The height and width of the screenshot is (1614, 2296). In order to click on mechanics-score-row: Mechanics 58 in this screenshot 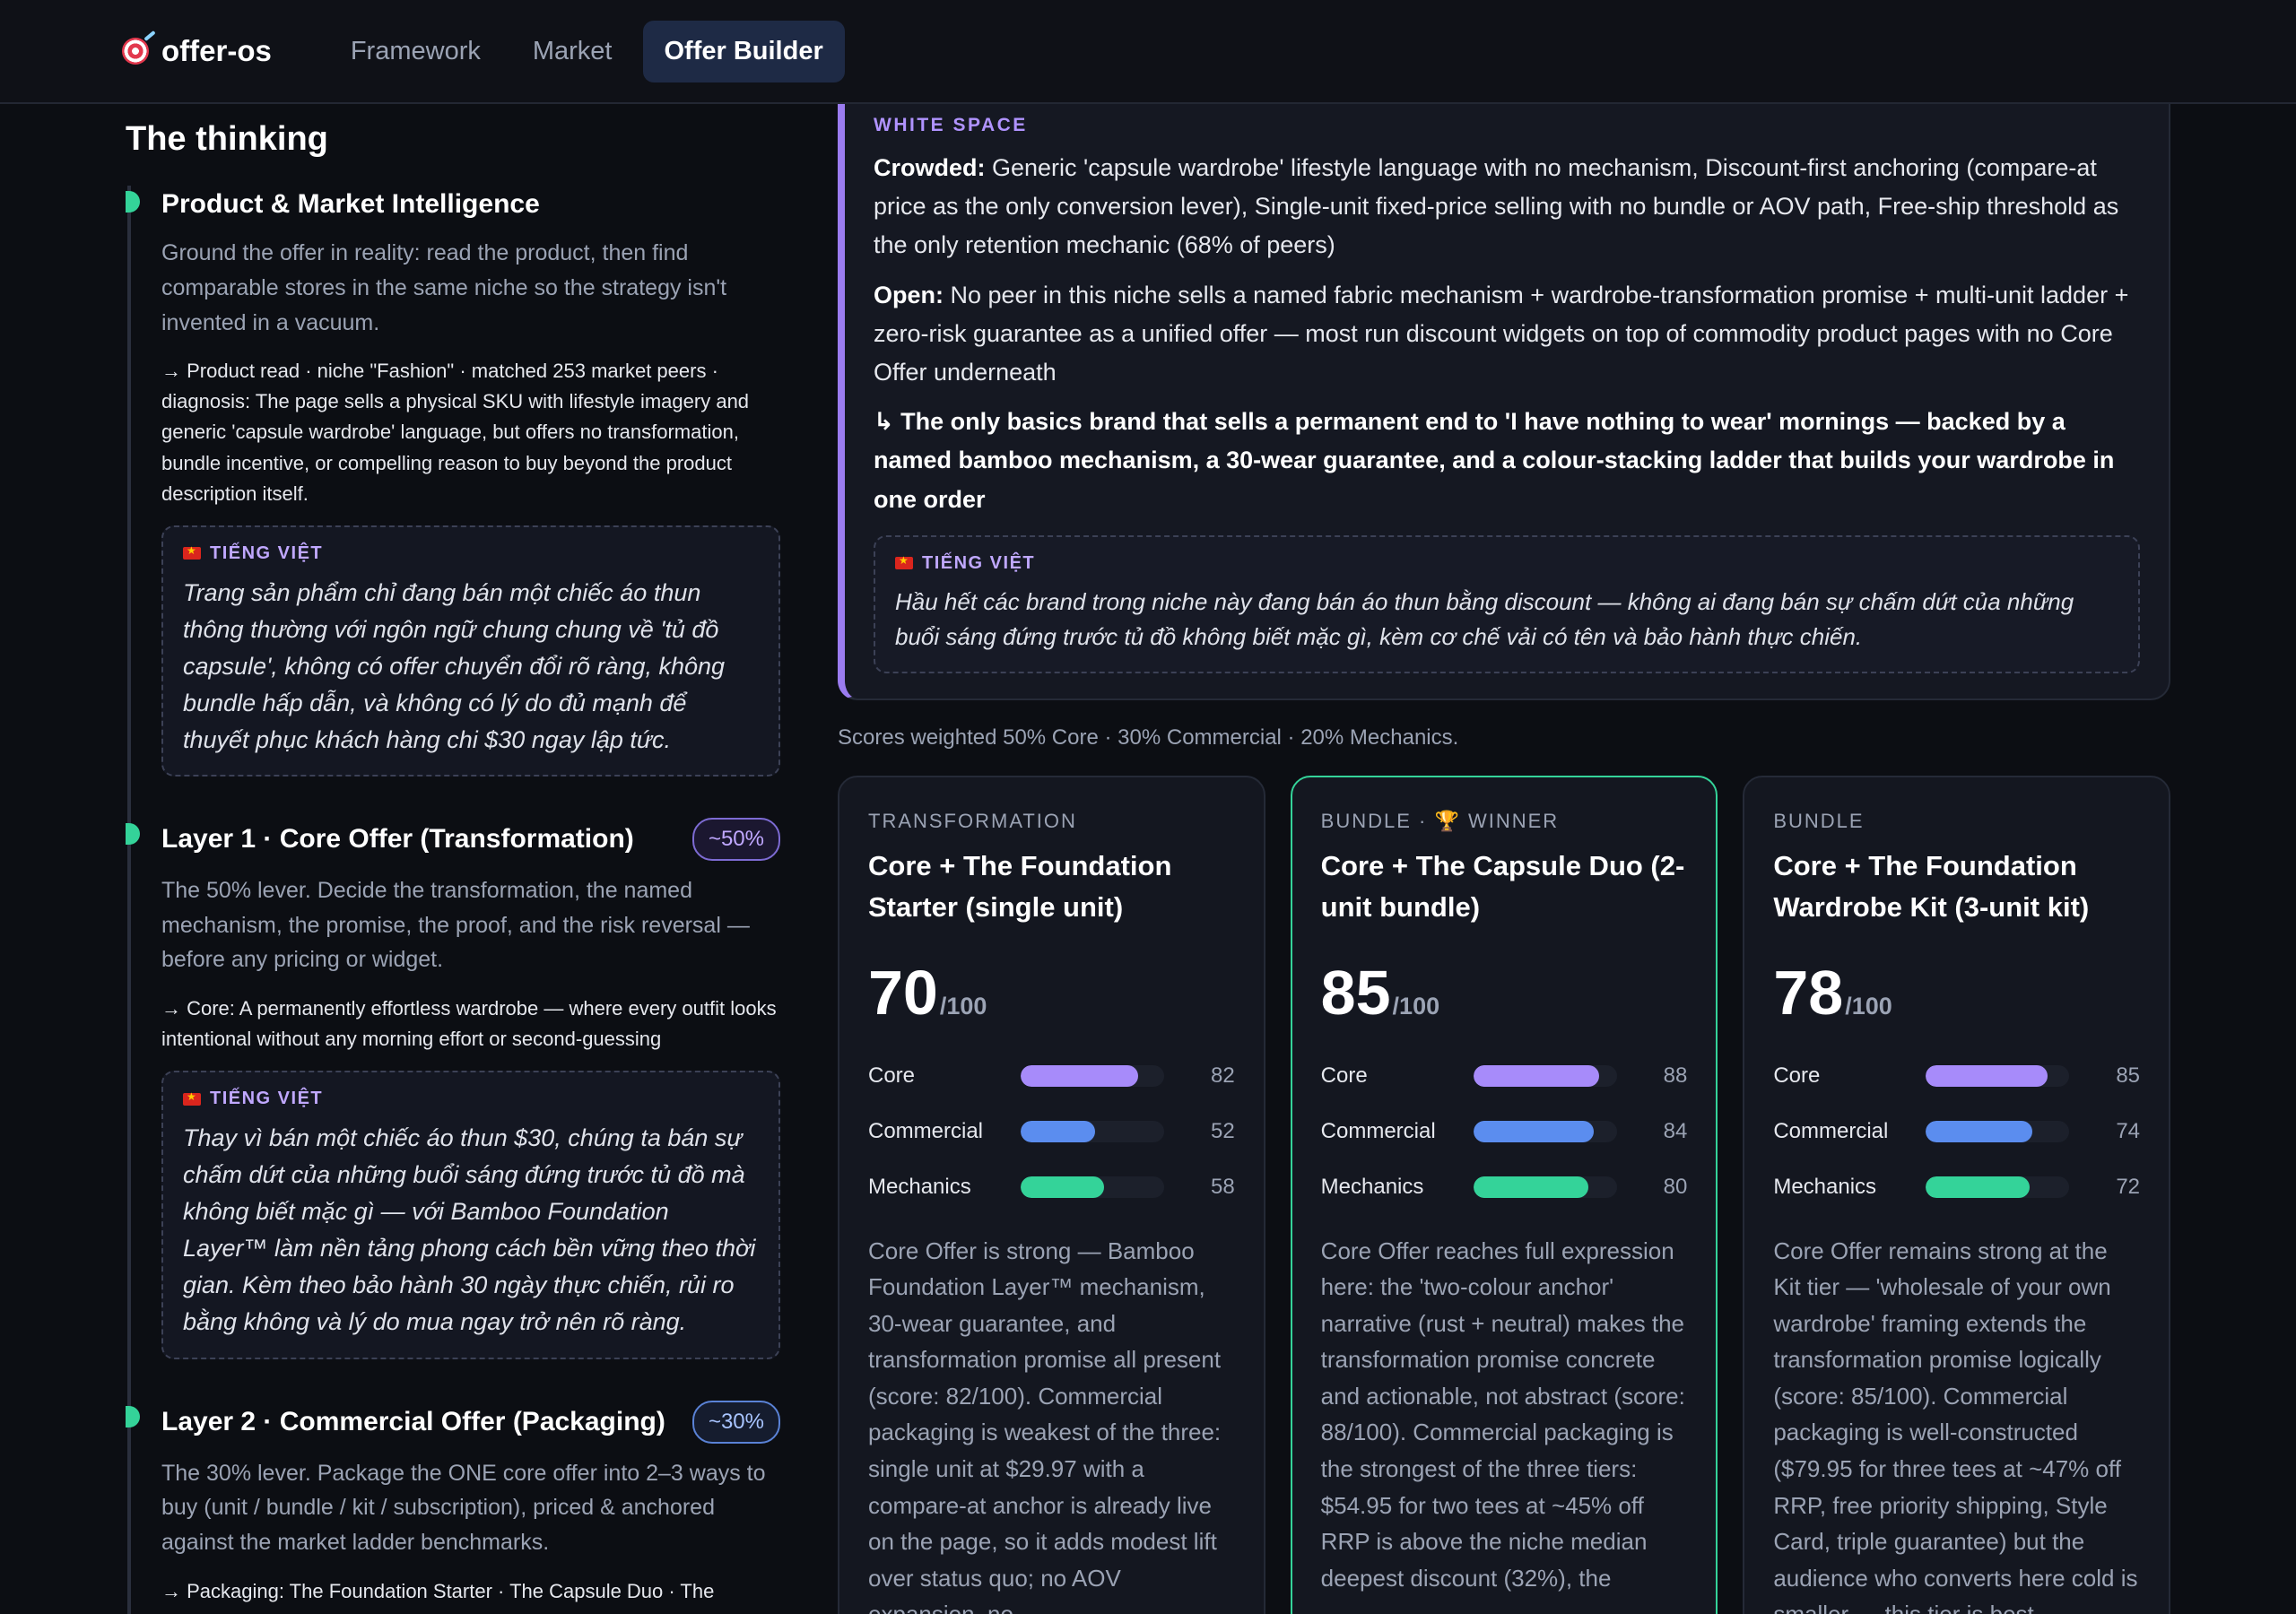, I will do `click(1051, 1186)`.